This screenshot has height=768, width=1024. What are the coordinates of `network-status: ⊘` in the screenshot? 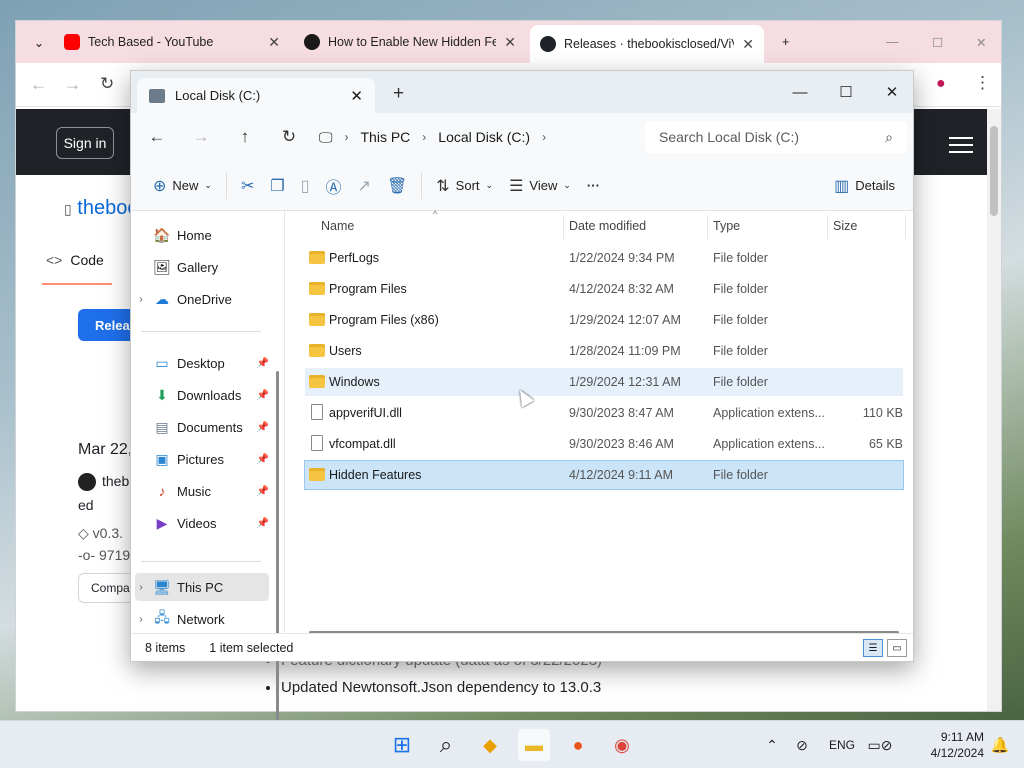 It's located at (802, 745).